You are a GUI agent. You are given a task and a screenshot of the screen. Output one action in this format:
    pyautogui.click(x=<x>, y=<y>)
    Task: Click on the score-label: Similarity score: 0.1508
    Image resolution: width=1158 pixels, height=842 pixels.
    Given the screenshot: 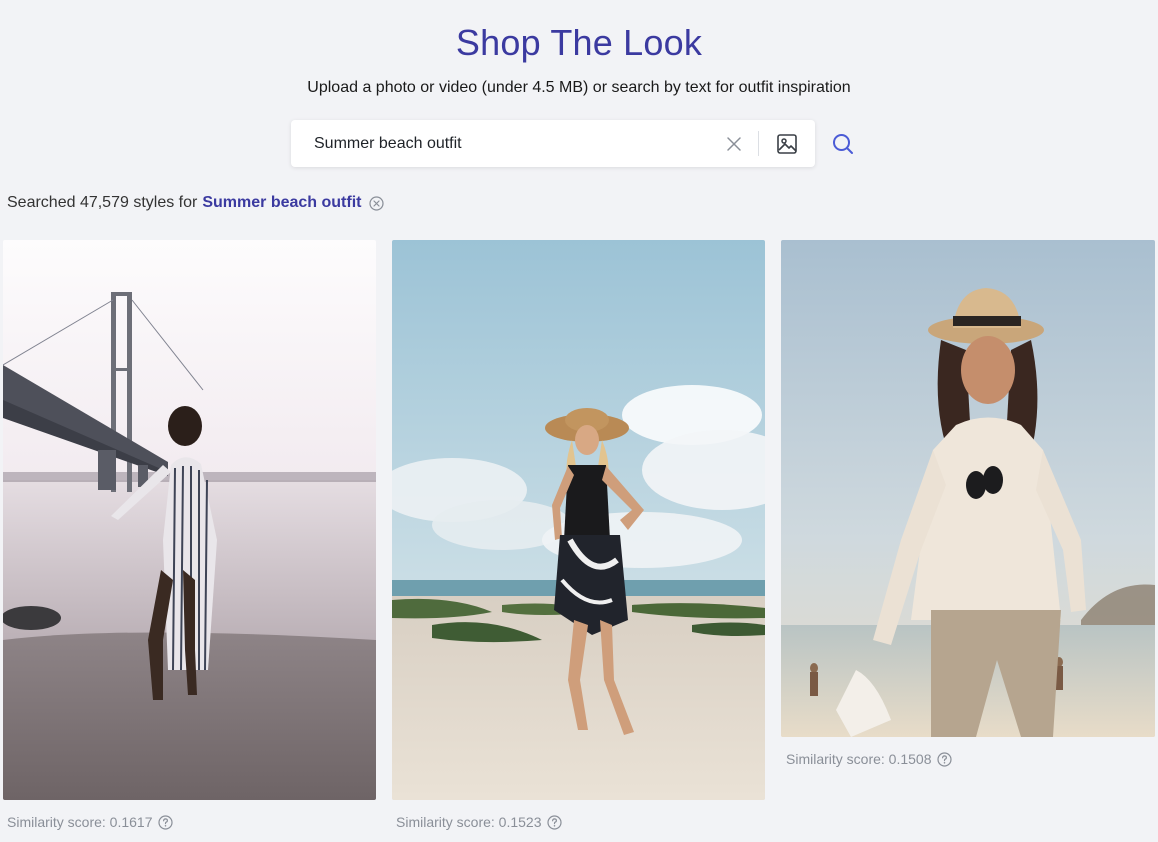 What is the action you would take?
    pyautogui.click(x=859, y=759)
    